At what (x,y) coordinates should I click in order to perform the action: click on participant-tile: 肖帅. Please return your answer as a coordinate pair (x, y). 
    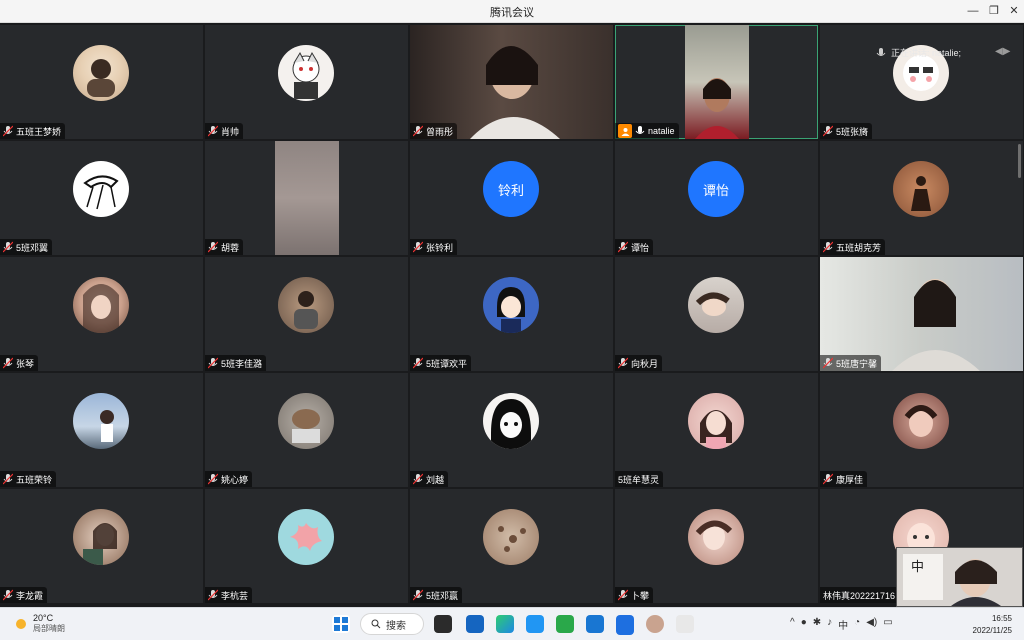
    Looking at the image, I should click on (306, 82).